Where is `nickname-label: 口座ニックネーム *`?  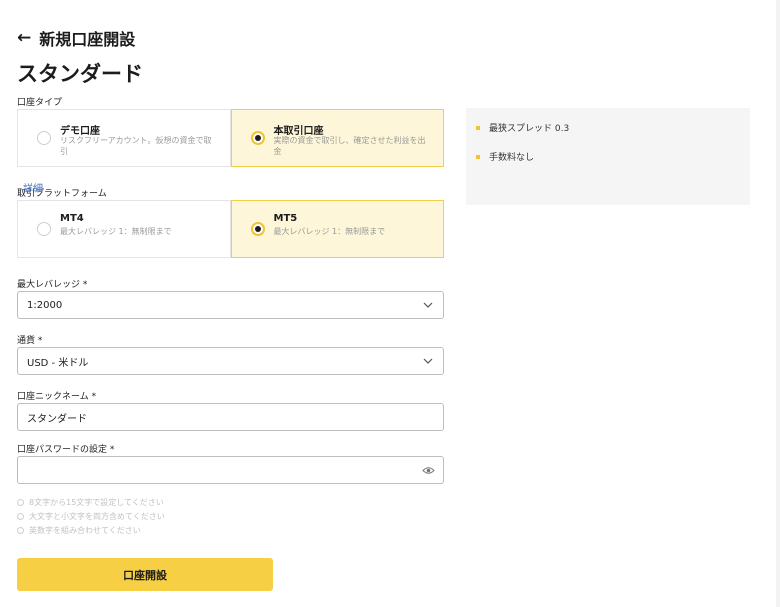
nickname-label: 口座ニックネーム * is located at coordinates (57, 397).